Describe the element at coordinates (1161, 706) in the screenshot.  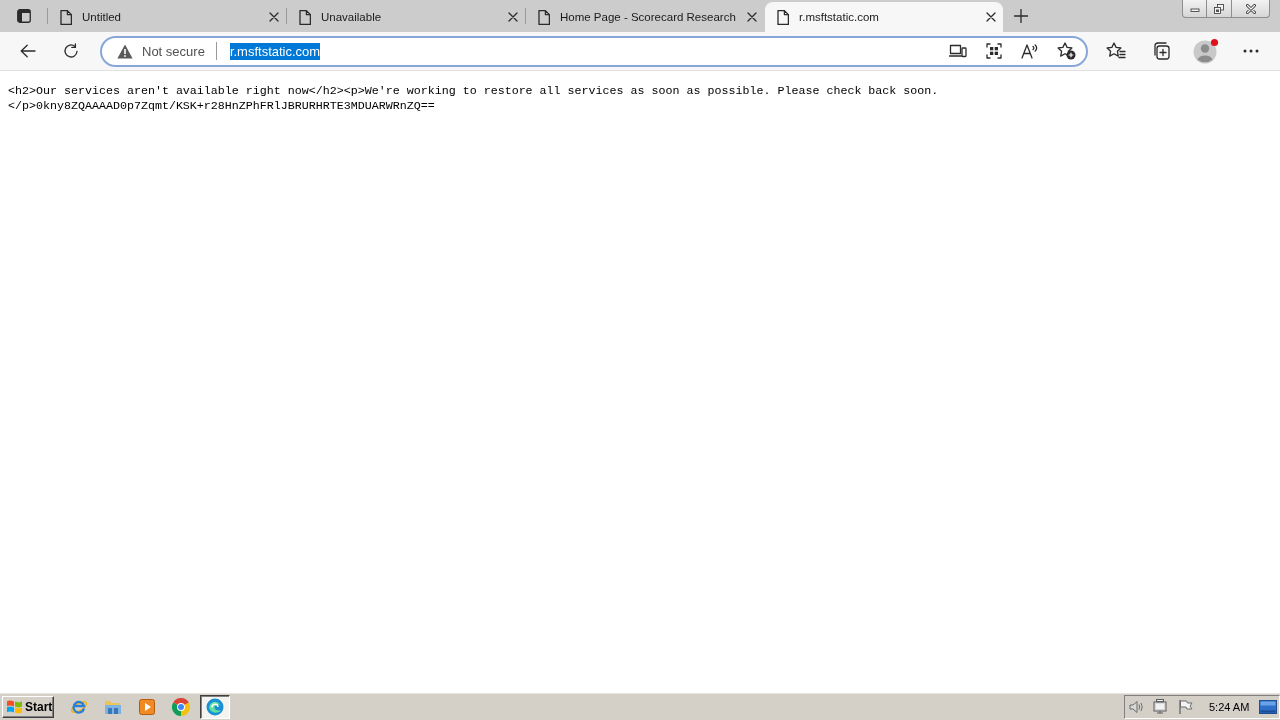
I see `network-icon` at that location.